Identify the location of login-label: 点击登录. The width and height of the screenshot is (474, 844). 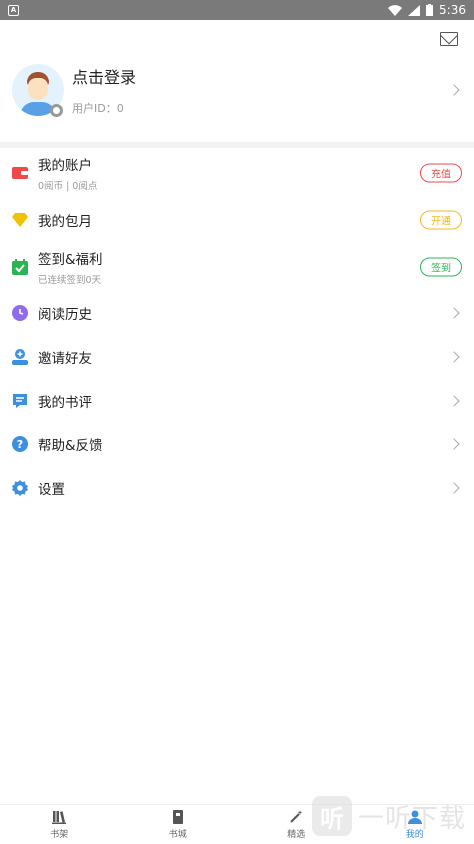
(104, 76).